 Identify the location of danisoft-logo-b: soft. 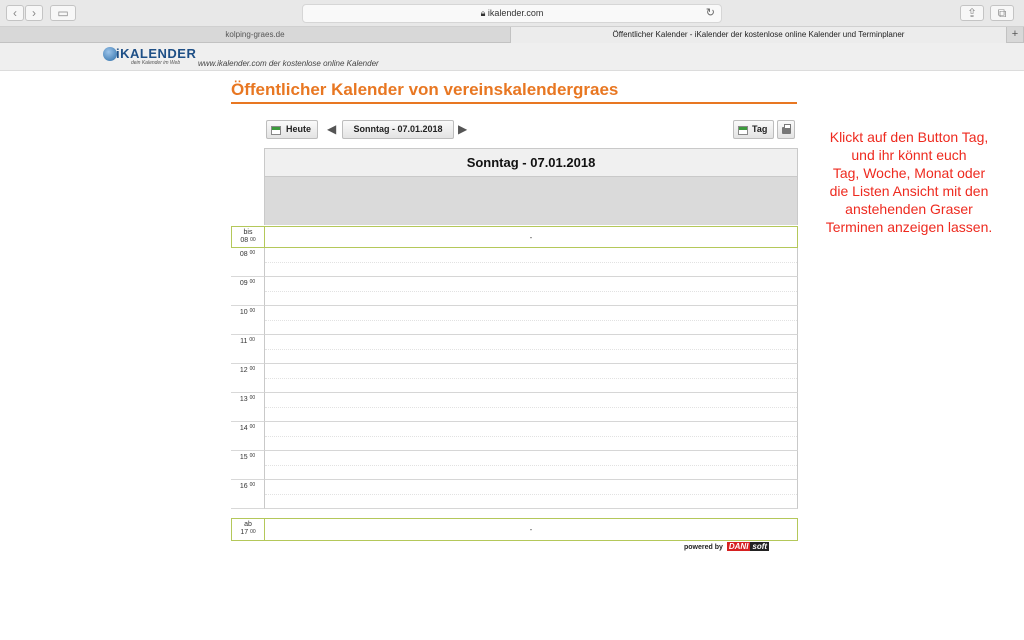
(760, 546).